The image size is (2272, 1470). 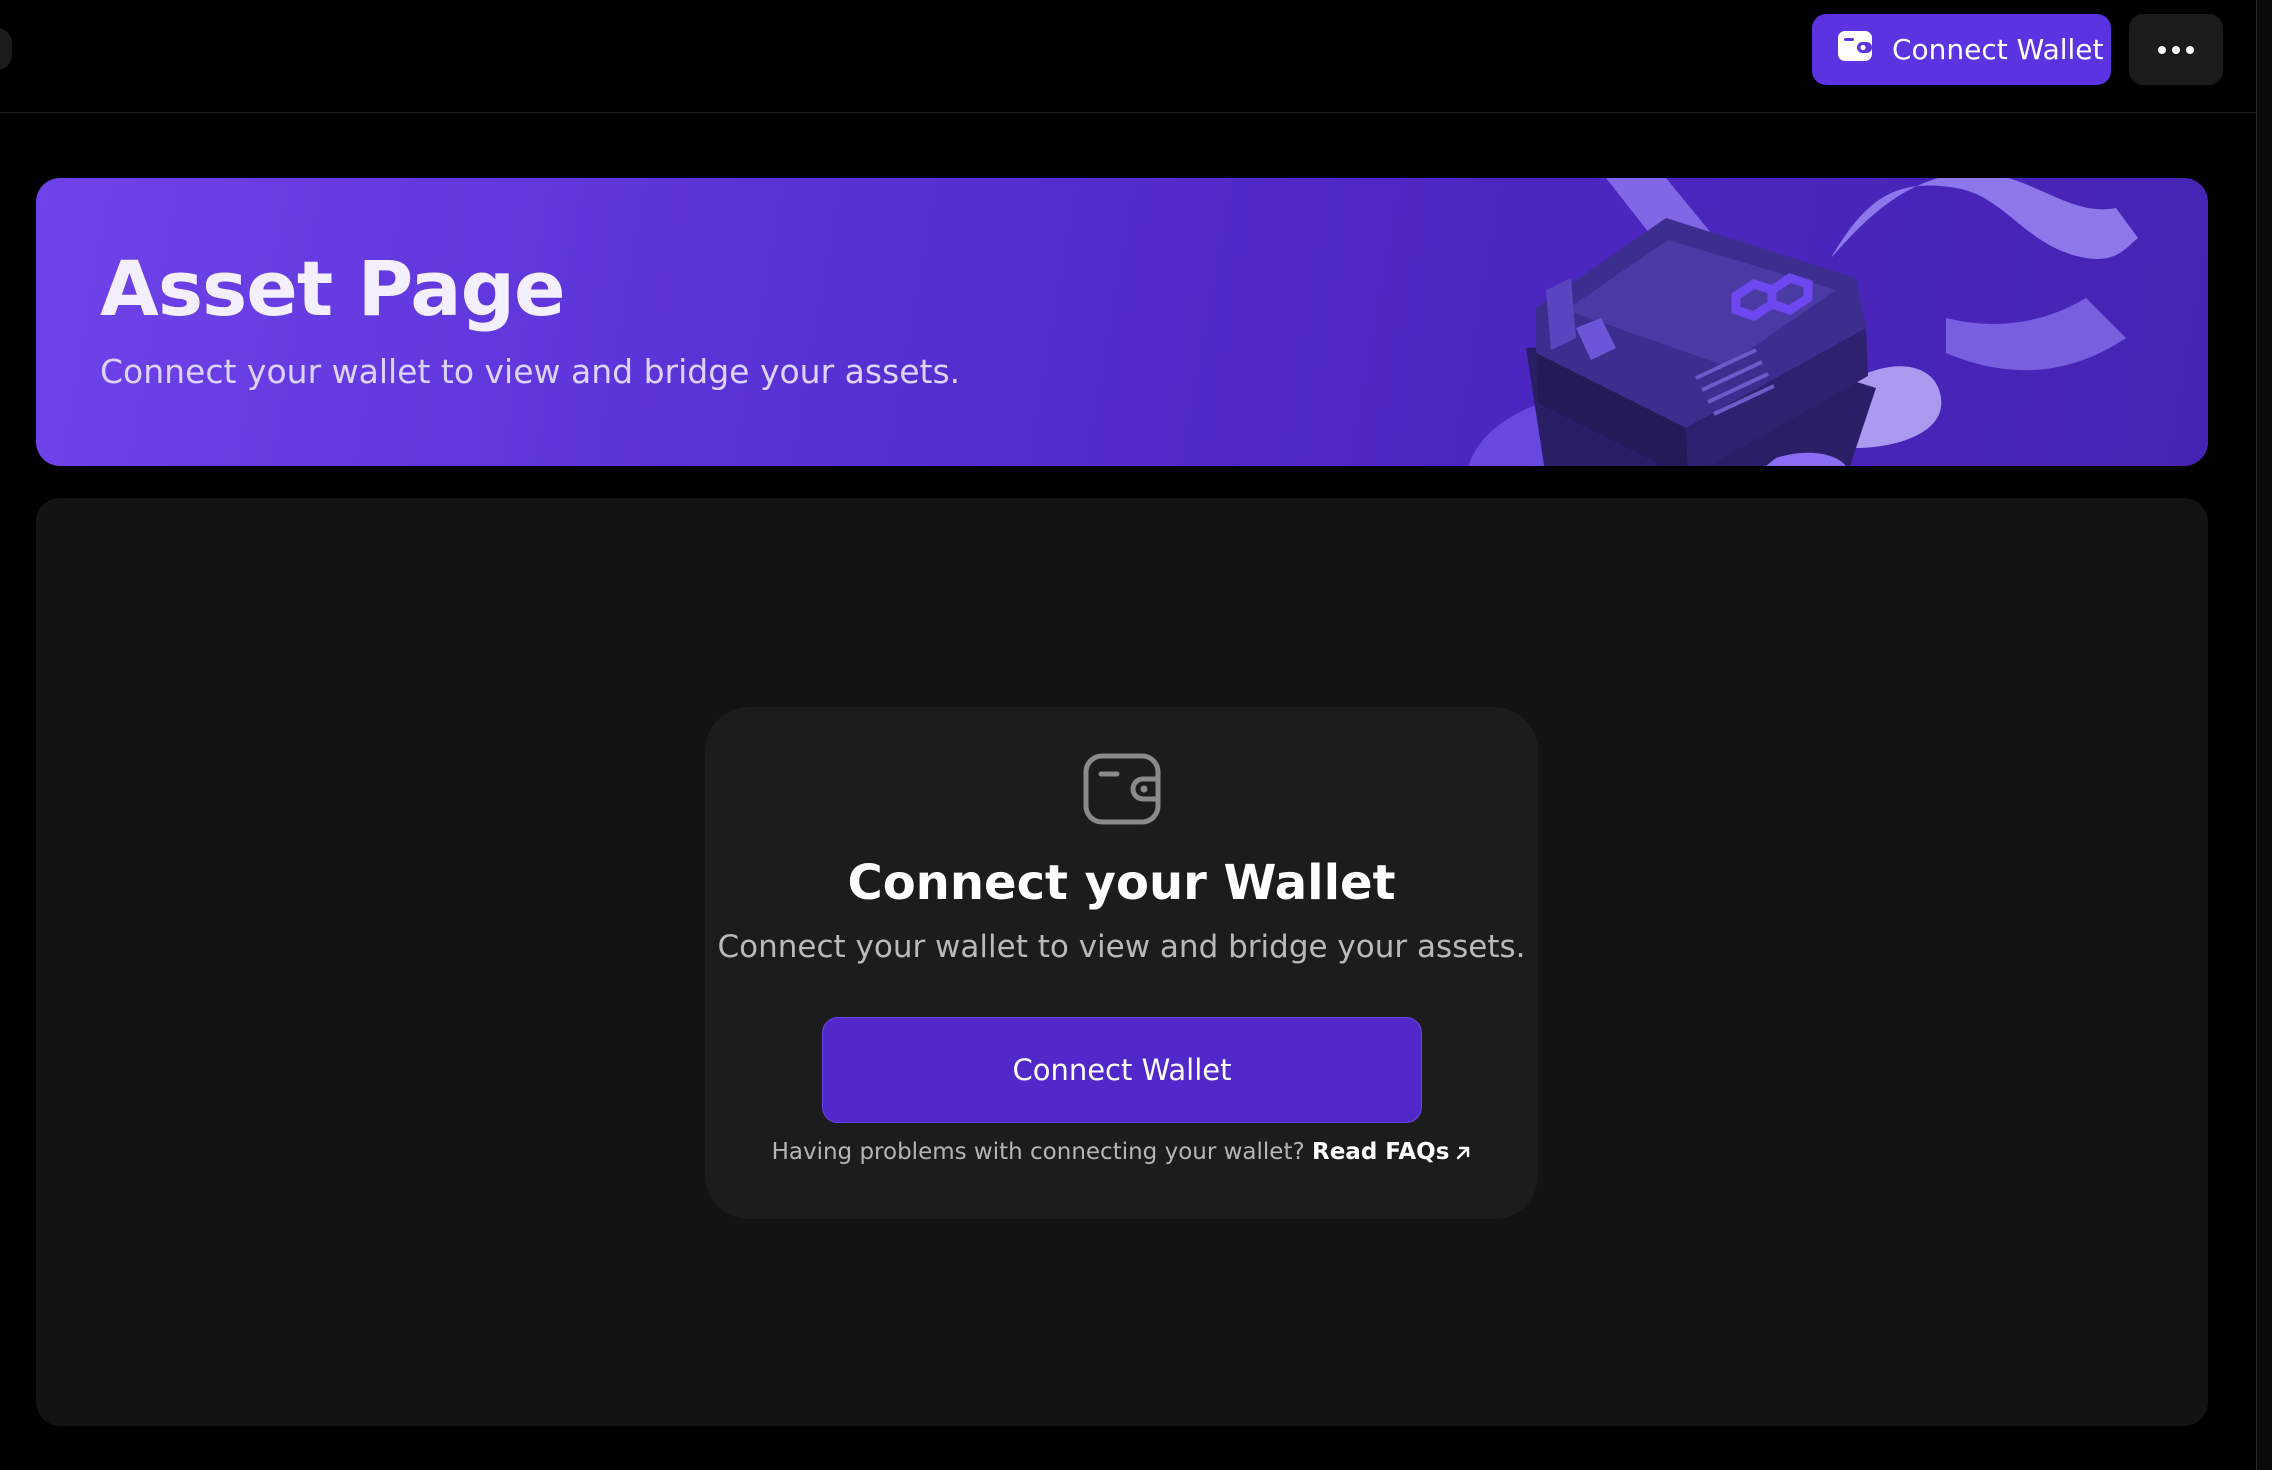 I want to click on connect-wallet-button: Connect Wallet, so click(x=1122, y=1070).